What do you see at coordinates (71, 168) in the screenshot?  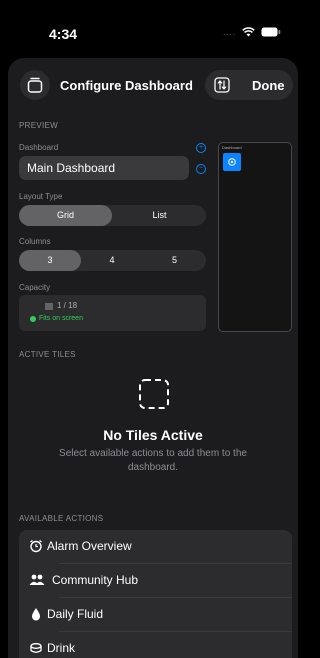 I see `dashboard-name-value: Main Dashboard` at bounding box center [71, 168].